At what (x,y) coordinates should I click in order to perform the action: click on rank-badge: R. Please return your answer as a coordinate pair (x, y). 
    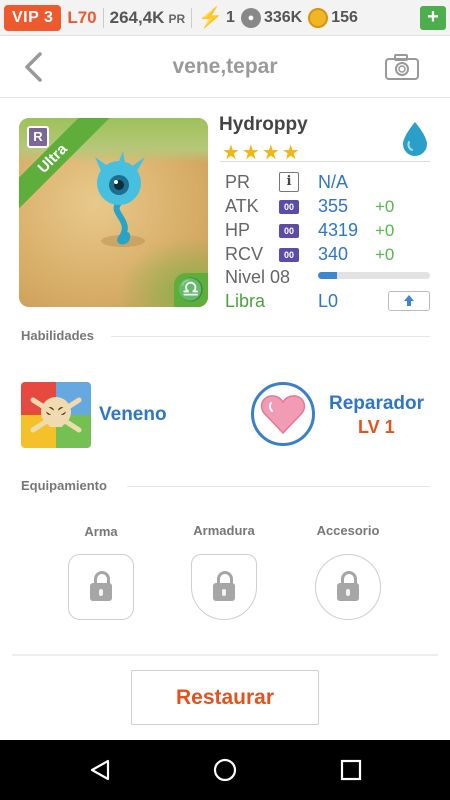
    Looking at the image, I should click on (38, 137).